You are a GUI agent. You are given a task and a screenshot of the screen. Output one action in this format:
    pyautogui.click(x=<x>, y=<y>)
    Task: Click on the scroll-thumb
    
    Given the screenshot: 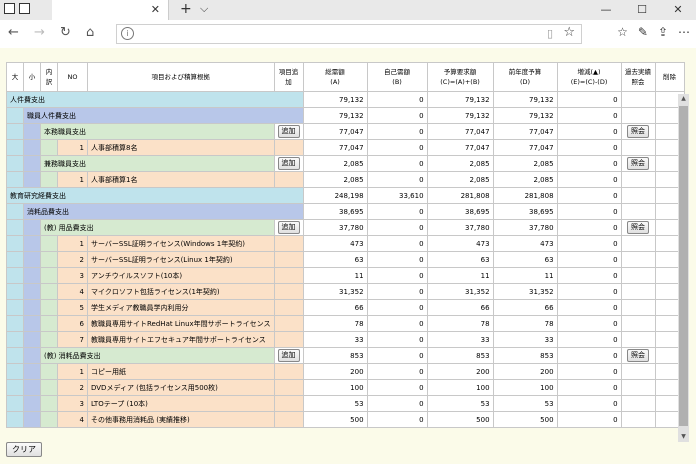 What is the action you would take?
    pyautogui.click(x=683, y=266)
    